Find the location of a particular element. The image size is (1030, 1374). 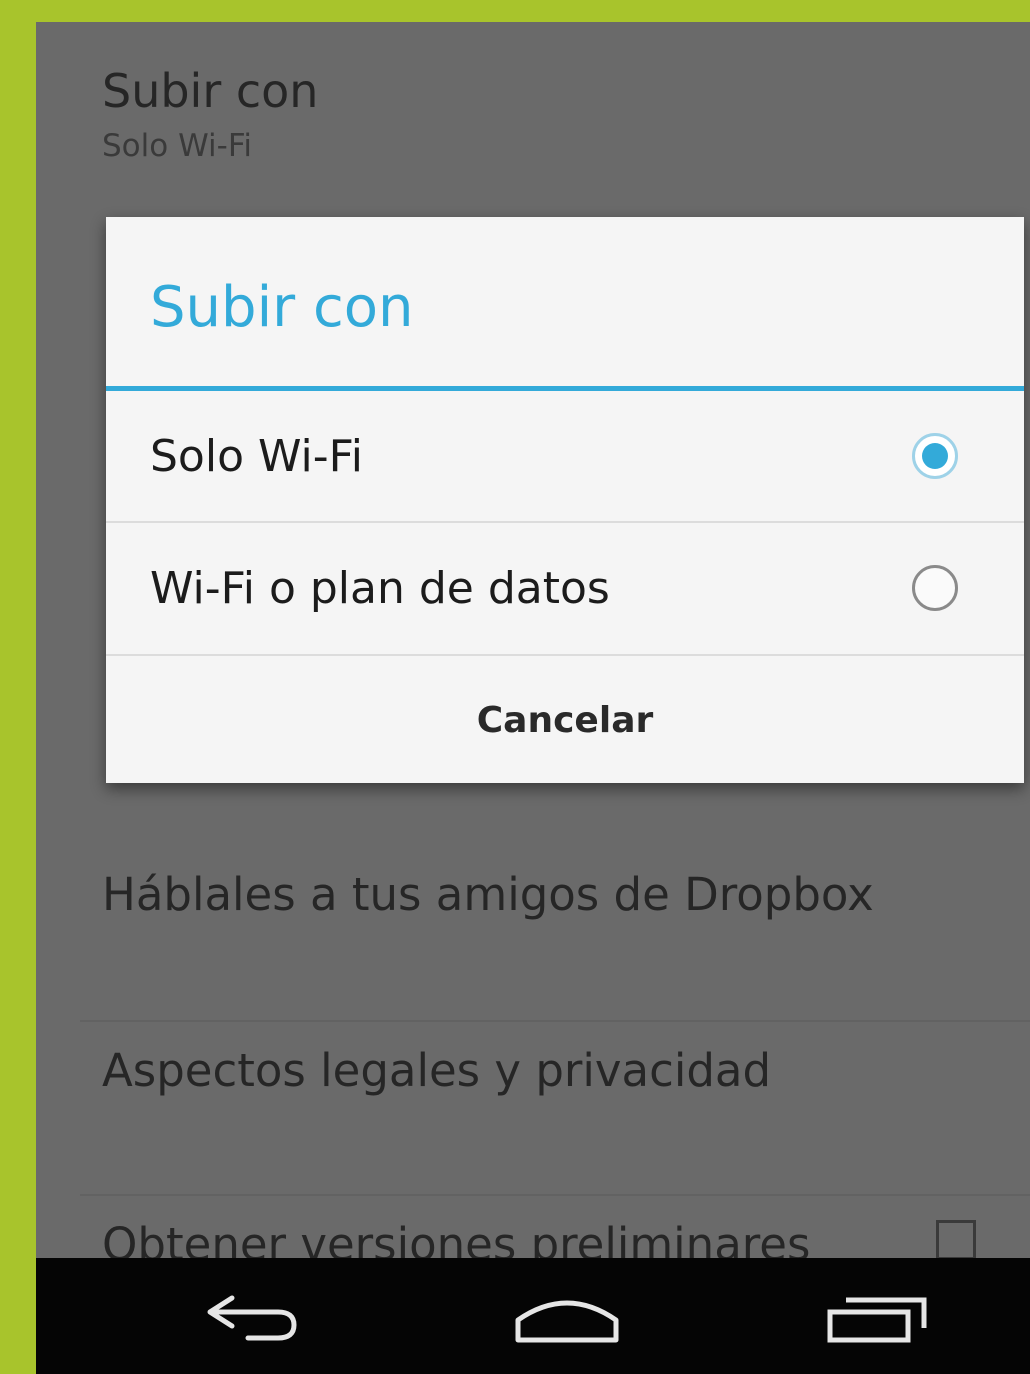

dialog-title: Subir con is located at coordinates (282, 307).